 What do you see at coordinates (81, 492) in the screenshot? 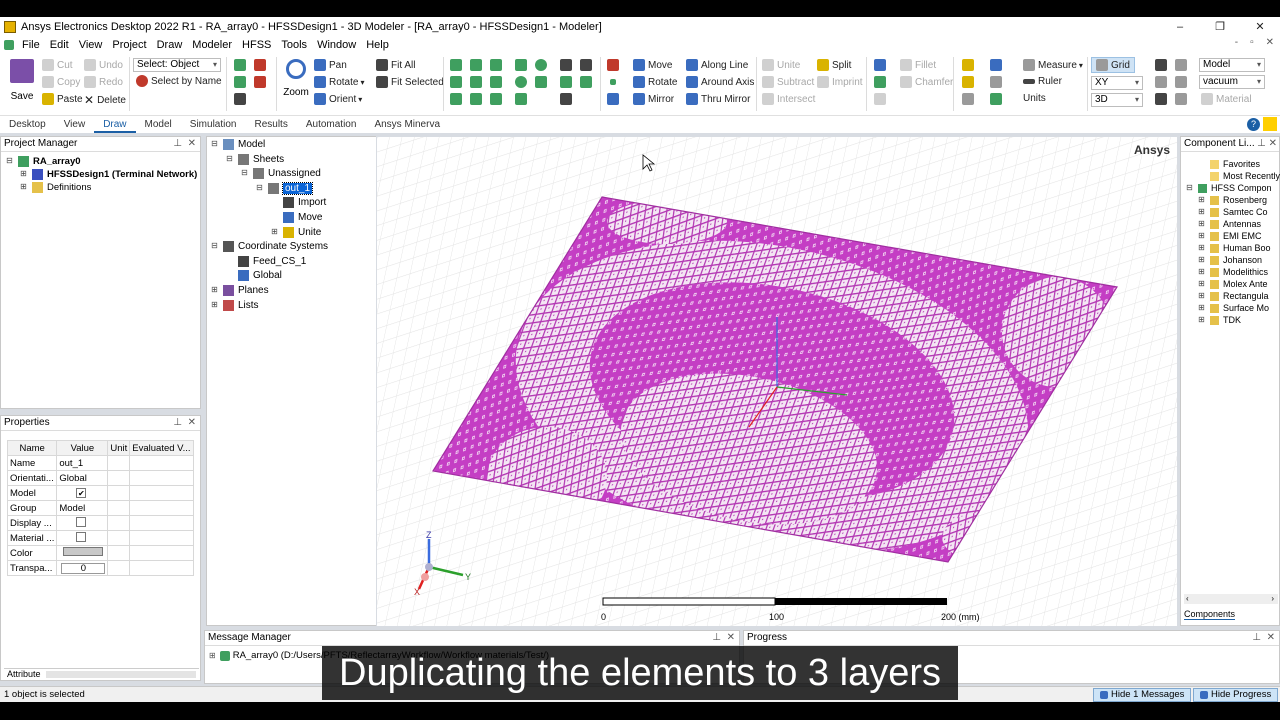
I see `property-checkbox: ✔` at bounding box center [81, 492].